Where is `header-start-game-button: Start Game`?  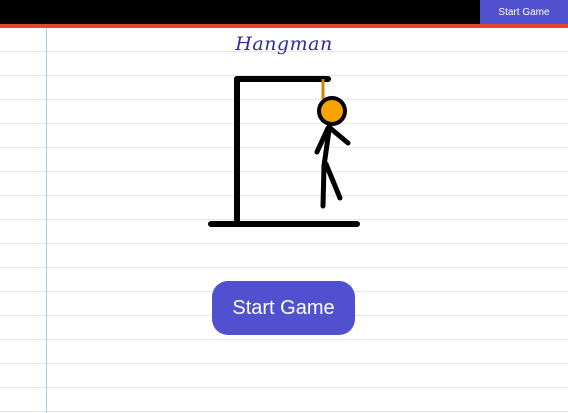
header-start-game-button: Start Game is located at coordinates (524, 12).